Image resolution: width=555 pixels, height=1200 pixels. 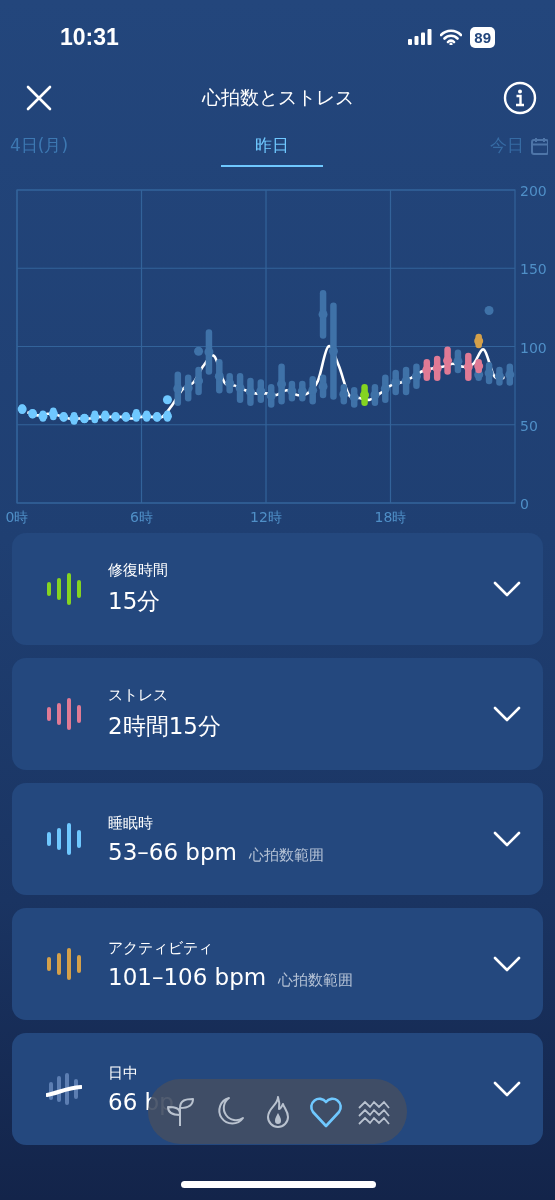 I want to click on metric-label: 修復時間, so click(x=138, y=570).